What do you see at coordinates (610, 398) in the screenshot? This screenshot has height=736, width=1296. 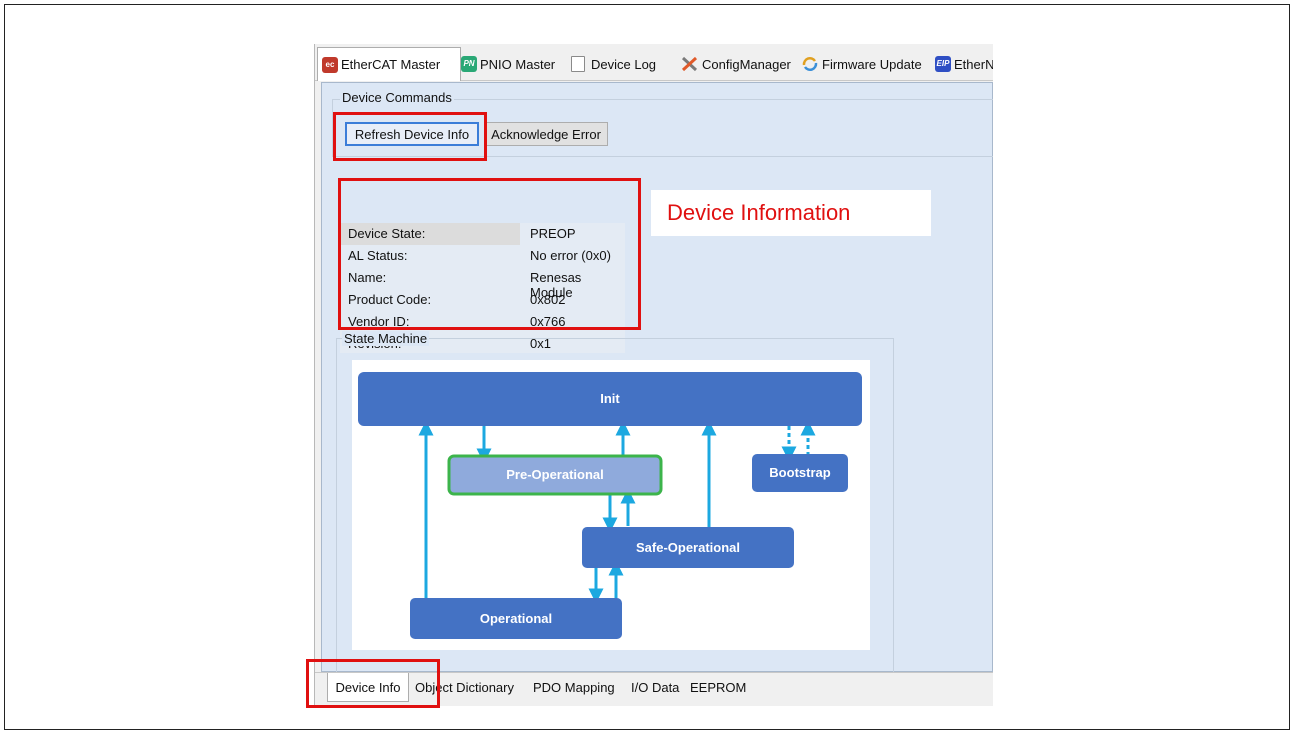 I see `state-init-label: Init` at bounding box center [610, 398].